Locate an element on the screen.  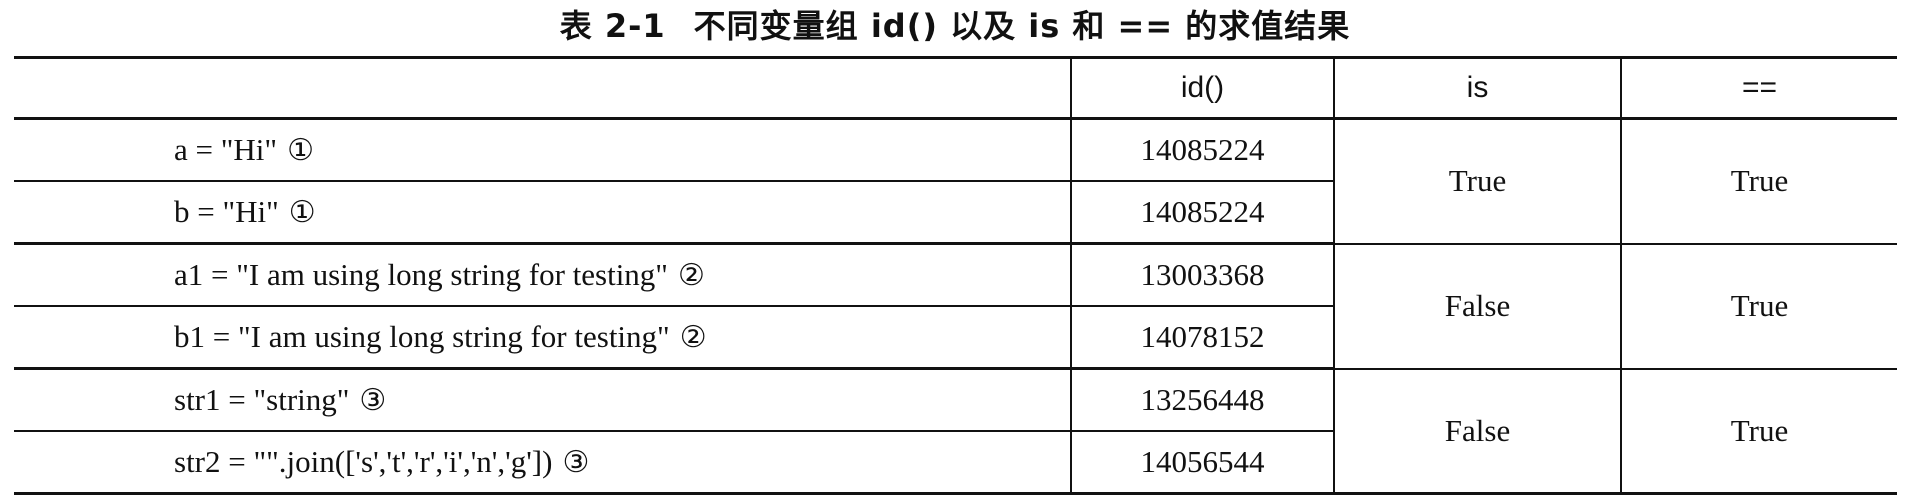
table-title: 不同变量组 id() 以及 is 和 == 的求值结果 is located at coordinates (1022, 26).